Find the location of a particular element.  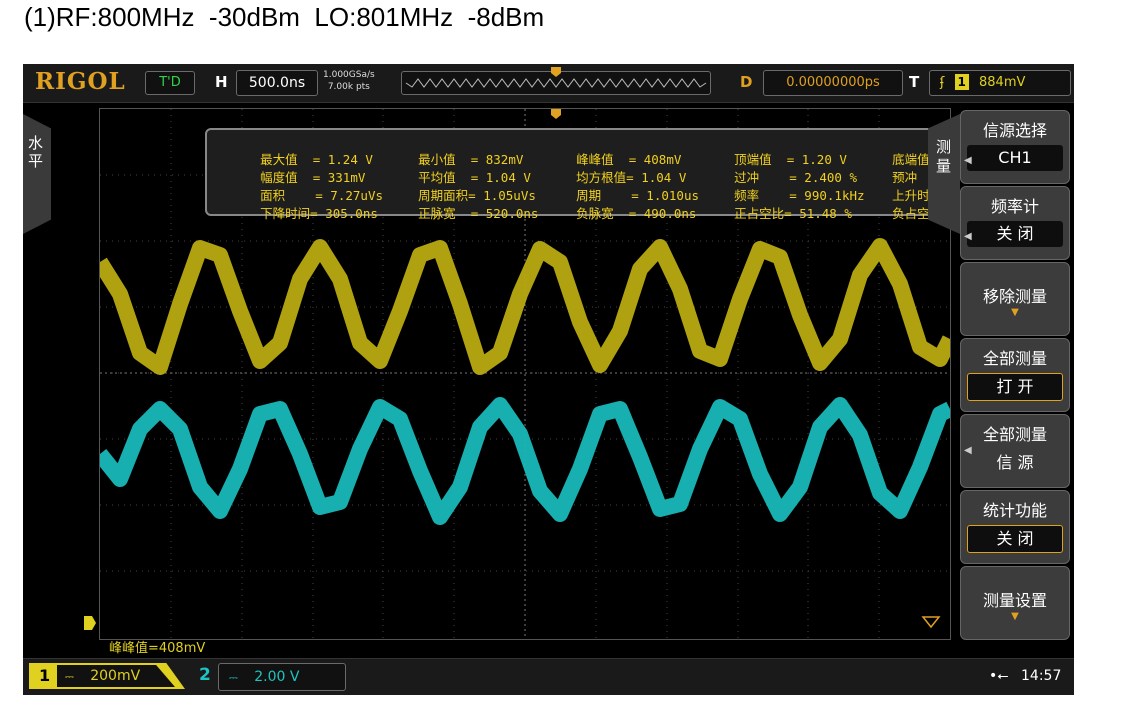

frequency-counter-button: 频率计 ◀ 关 闭 is located at coordinates (1015, 223).